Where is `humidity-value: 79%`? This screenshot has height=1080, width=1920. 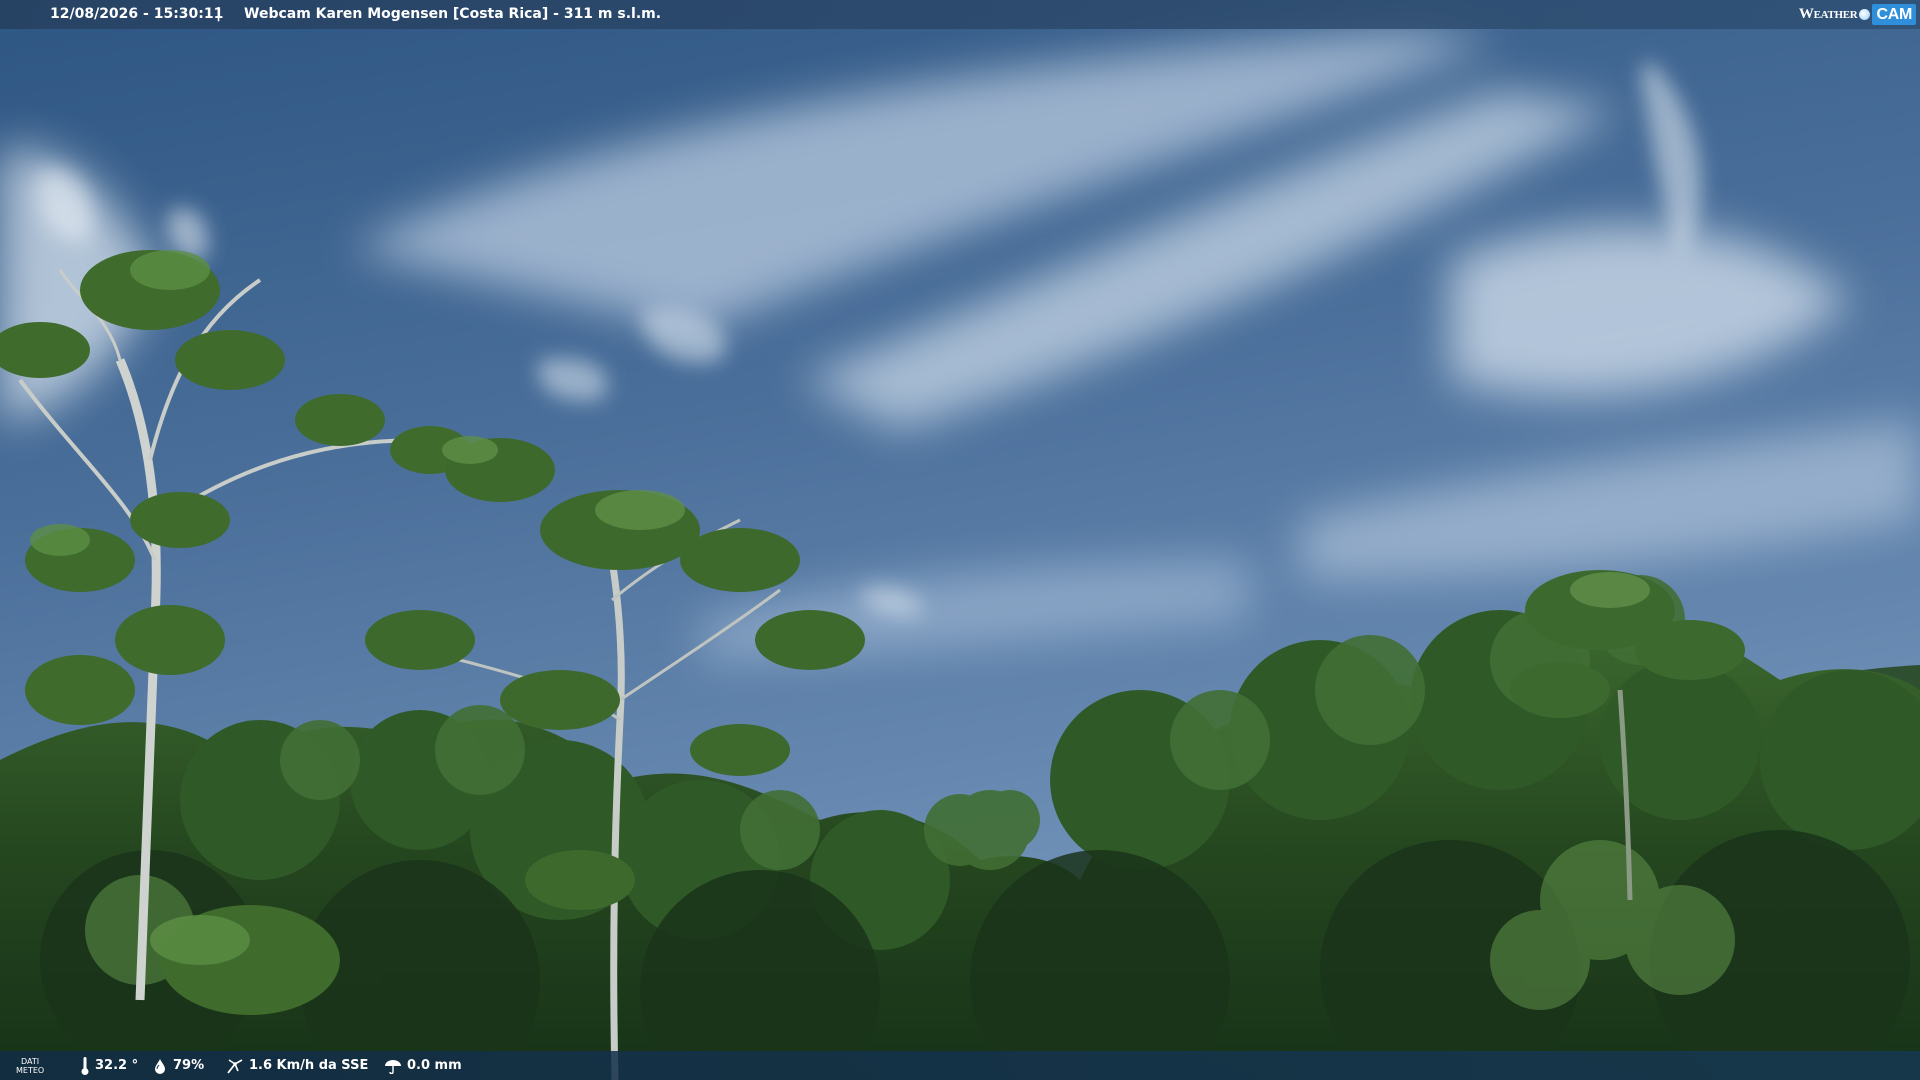
humidity-value: 79% is located at coordinates (189, 1065).